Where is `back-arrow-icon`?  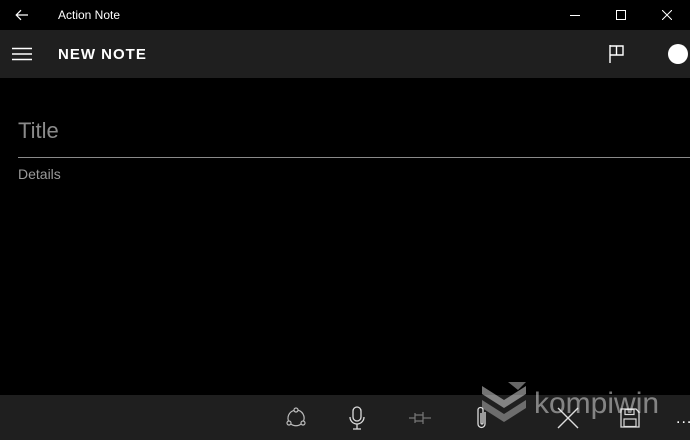
back-arrow-icon is located at coordinates (21, 15).